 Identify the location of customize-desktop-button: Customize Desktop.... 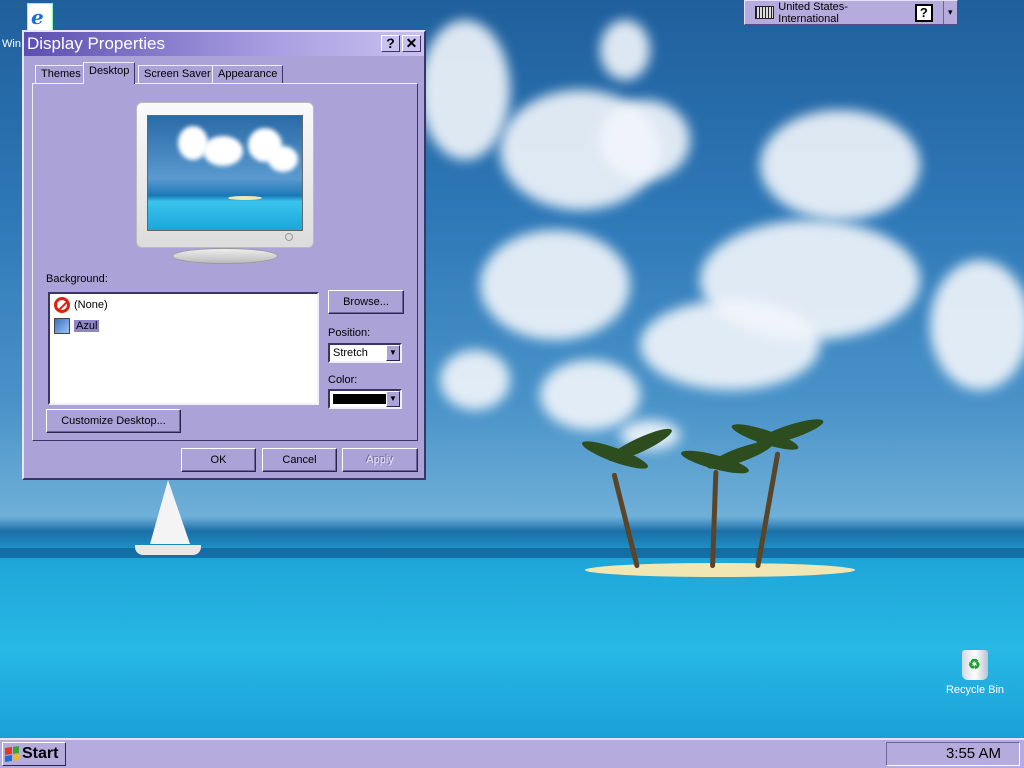
(113, 421).